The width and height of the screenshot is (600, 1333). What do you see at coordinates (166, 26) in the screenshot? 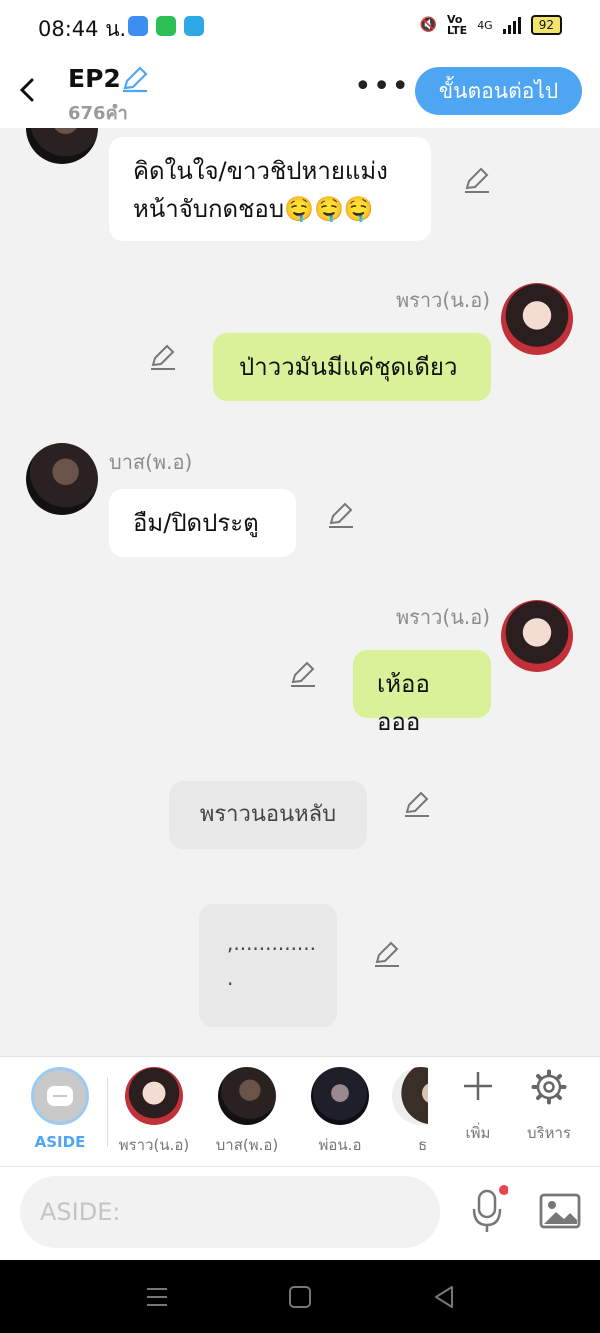
I see `line-notification-icon` at bounding box center [166, 26].